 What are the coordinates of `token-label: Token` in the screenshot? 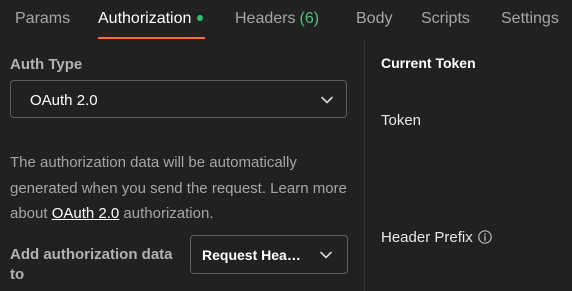 It's located at (401, 120).